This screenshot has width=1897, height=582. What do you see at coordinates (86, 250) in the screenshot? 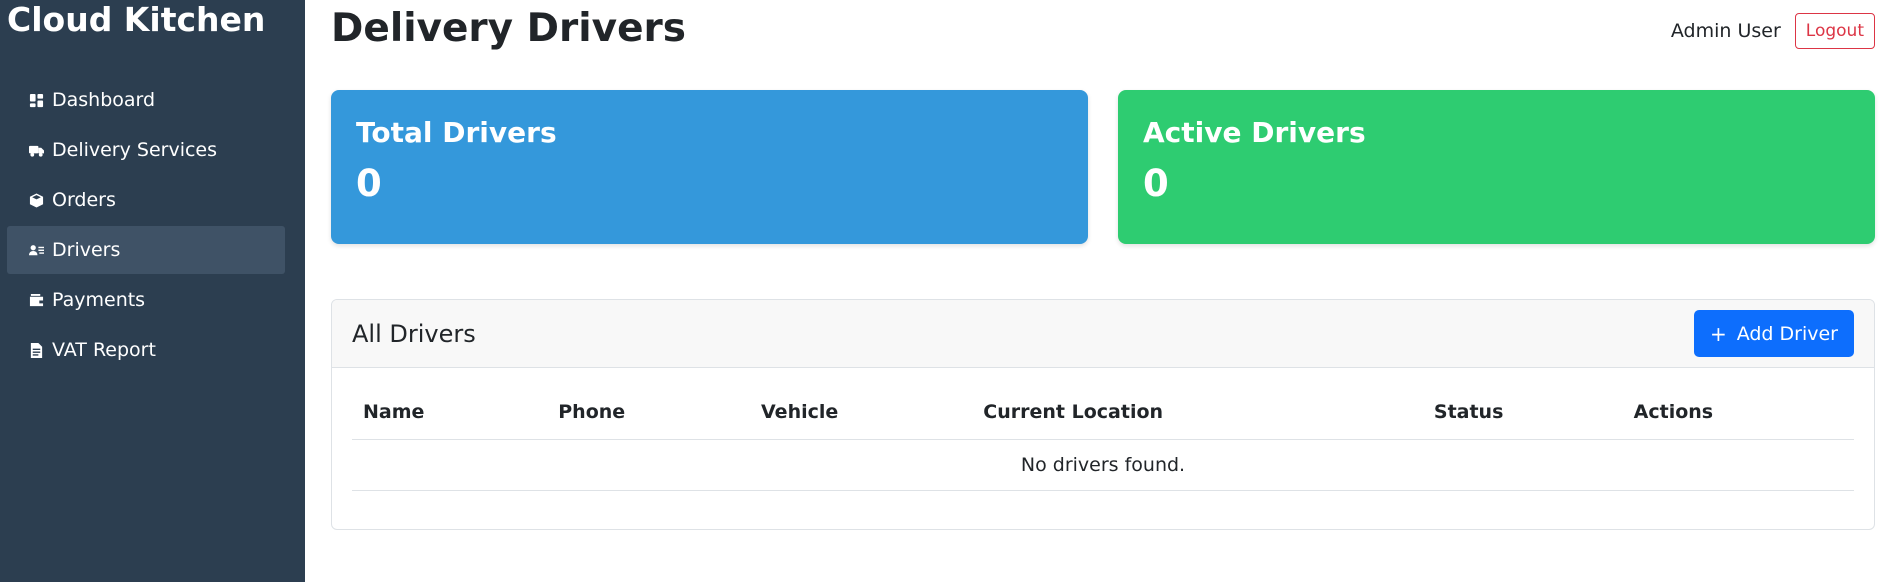
I see `sidebar-item-label: Drivers` at bounding box center [86, 250].